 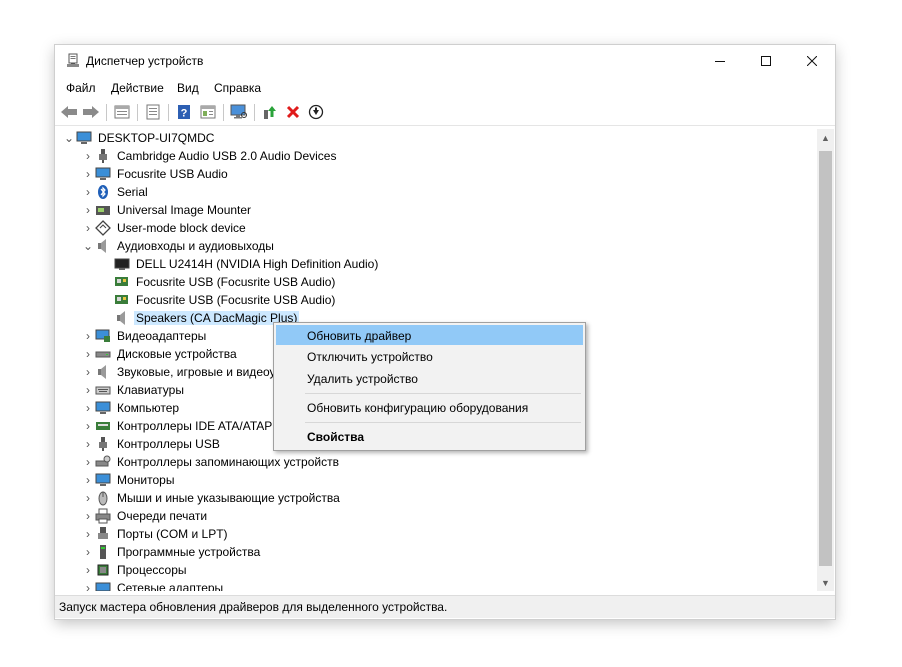 What do you see at coordinates (128, 480) in the screenshot?
I see `tree-item: › Мониторы` at bounding box center [128, 480].